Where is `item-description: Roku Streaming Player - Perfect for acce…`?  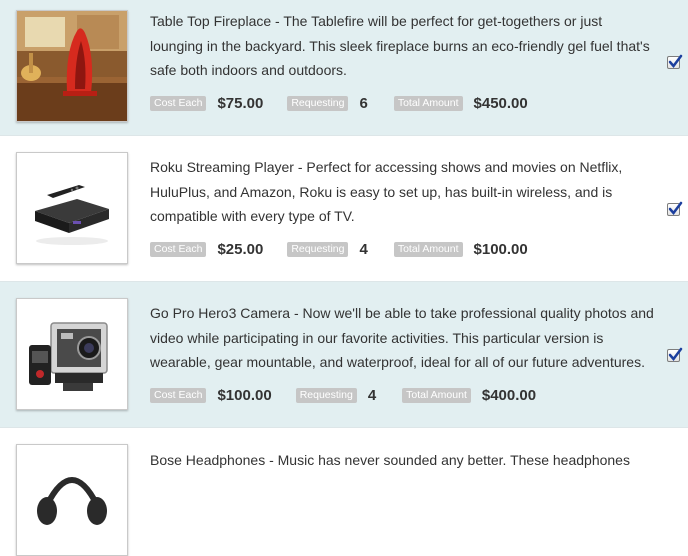
item-description: Roku Streaming Player - Perfect for acce… is located at coordinates (386, 191).